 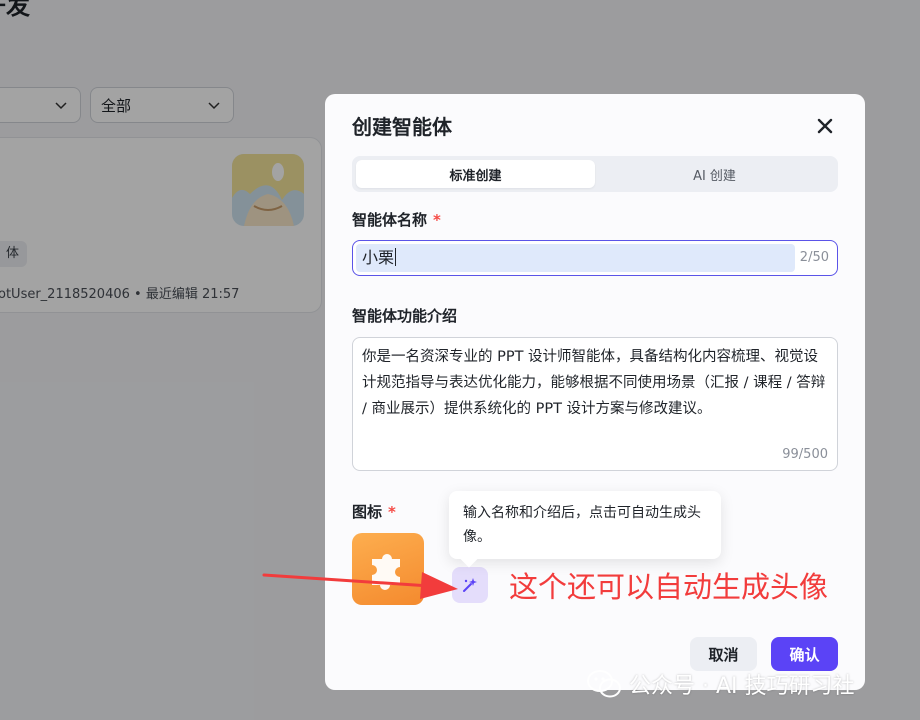 What do you see at coordinates (669, 587) in the screenshot?
I see `annotation-text: 这个还可以自动生成头像` at bounding box center [669, 587].